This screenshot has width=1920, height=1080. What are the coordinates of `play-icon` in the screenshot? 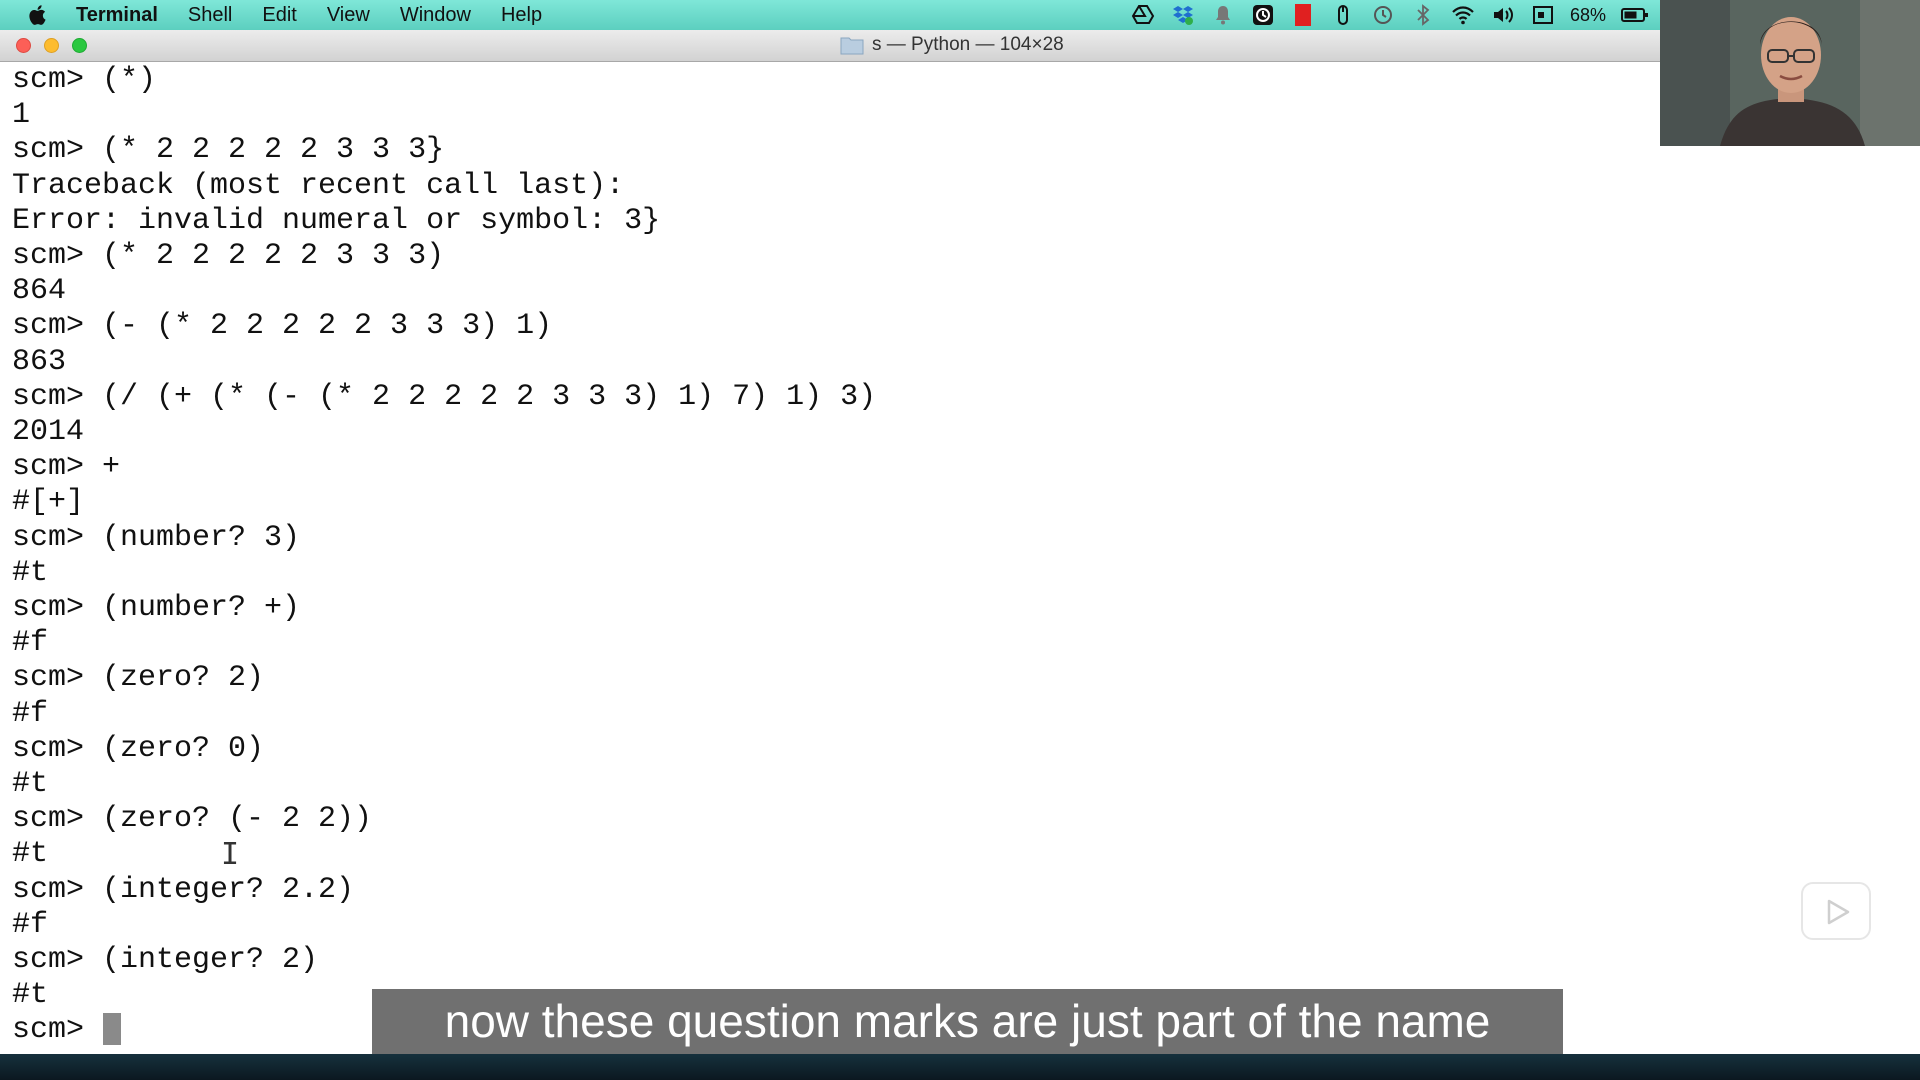 It's located at (1838, 912).